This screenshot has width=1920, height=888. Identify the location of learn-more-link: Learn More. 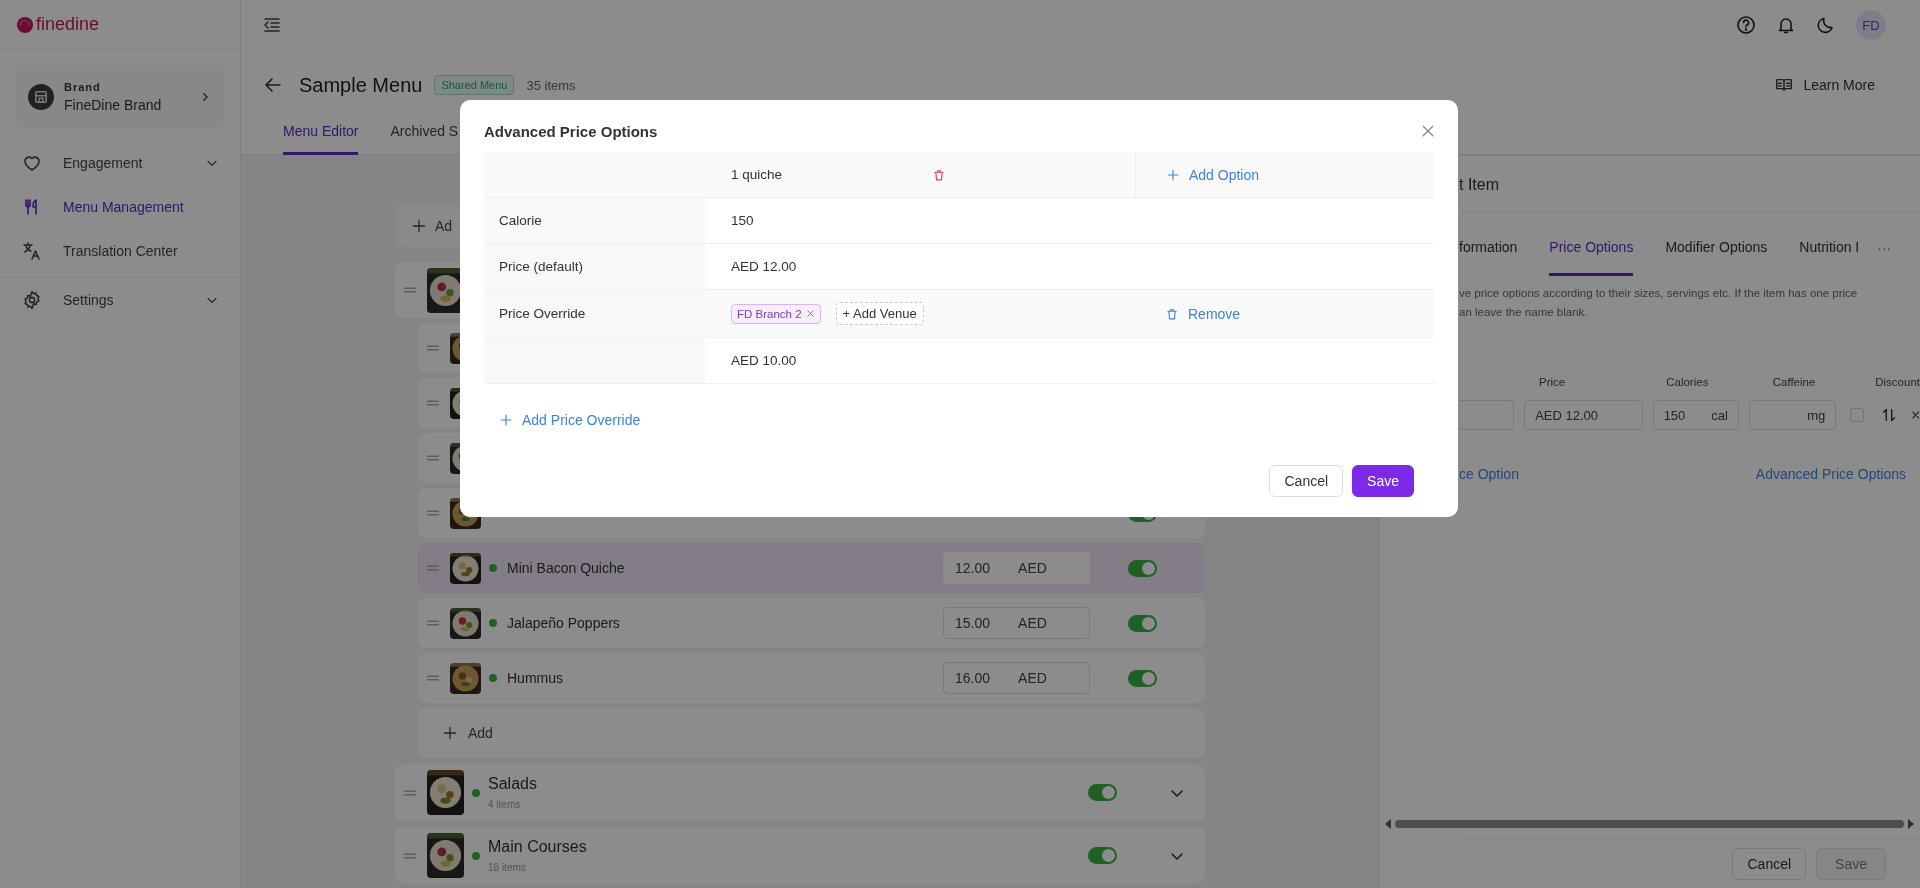
(1825, 85).